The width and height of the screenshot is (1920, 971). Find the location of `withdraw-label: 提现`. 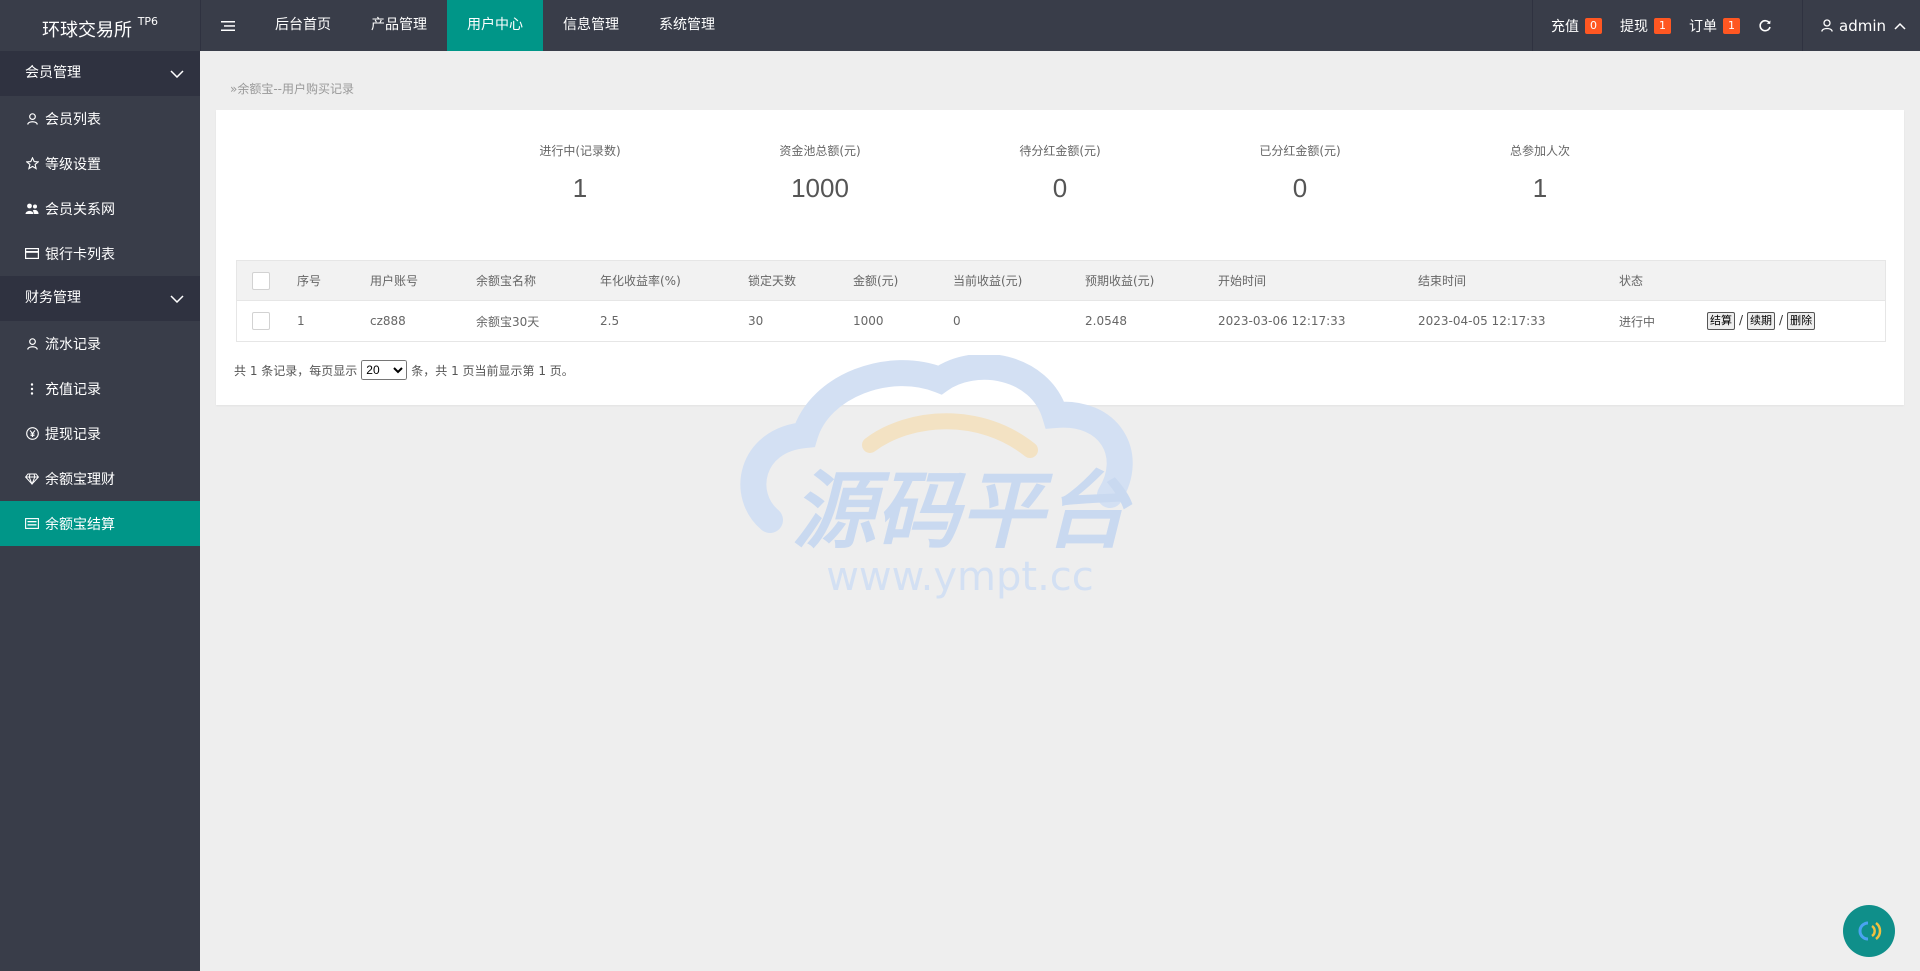

withdraw-label: 提现 is located at coordinates (1634, 26).